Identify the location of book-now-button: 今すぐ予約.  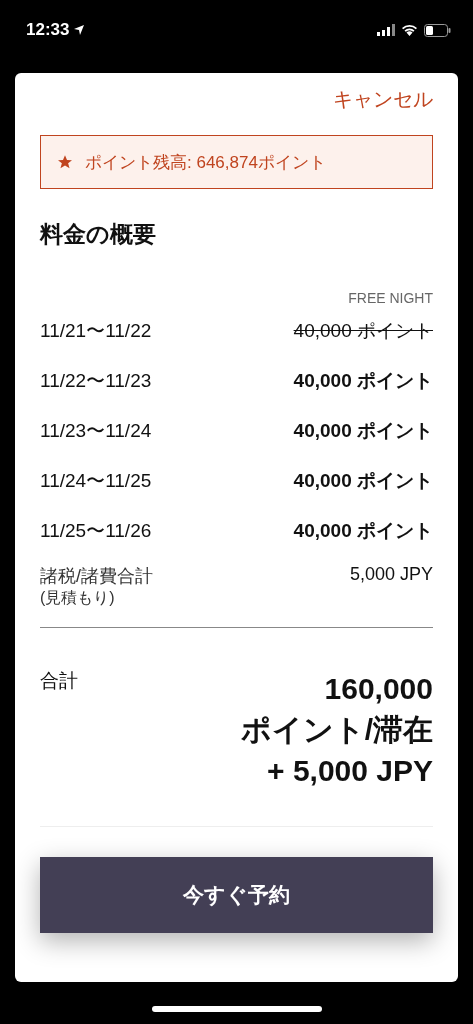
(236, 895).